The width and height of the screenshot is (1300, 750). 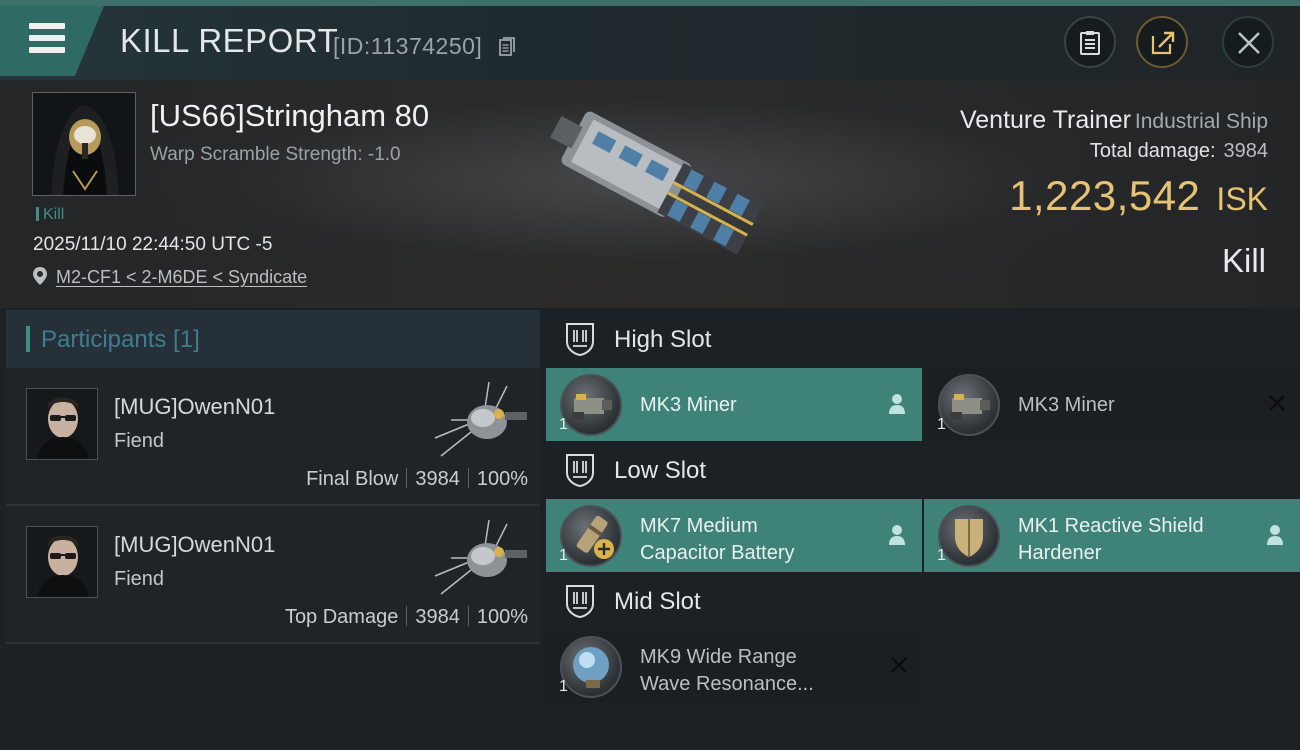 I want to click on module-name-line: Capacitor Battery, so click(x=717, y=553).